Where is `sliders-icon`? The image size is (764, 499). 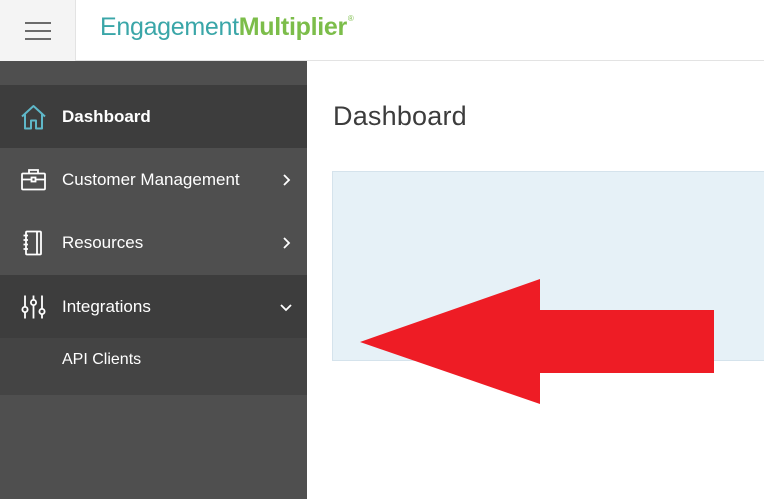
sliders-icon is located at coordinates (33, 306).